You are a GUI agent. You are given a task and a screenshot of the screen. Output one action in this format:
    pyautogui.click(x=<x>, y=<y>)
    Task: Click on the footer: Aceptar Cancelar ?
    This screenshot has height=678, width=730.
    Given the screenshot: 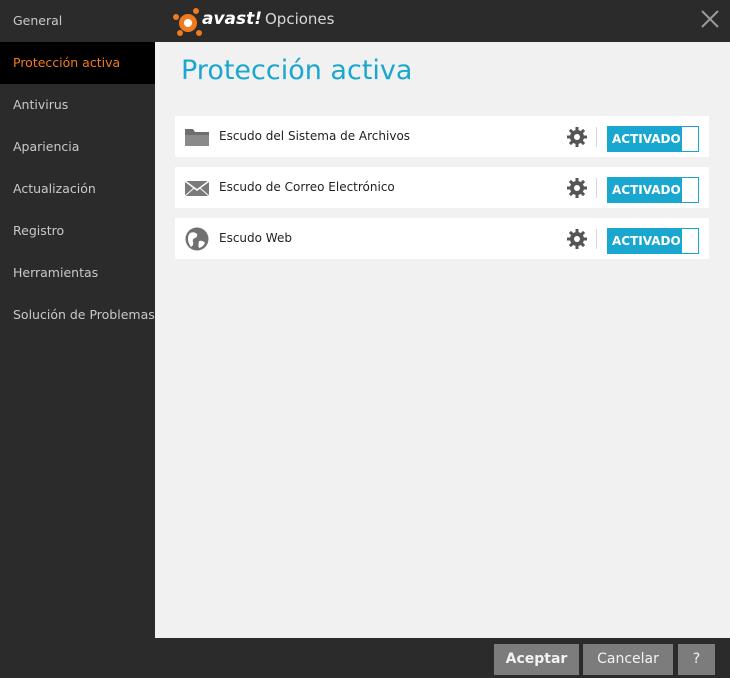 What is the action you would take?
    pyautogui.click(x=442, y=658)
    